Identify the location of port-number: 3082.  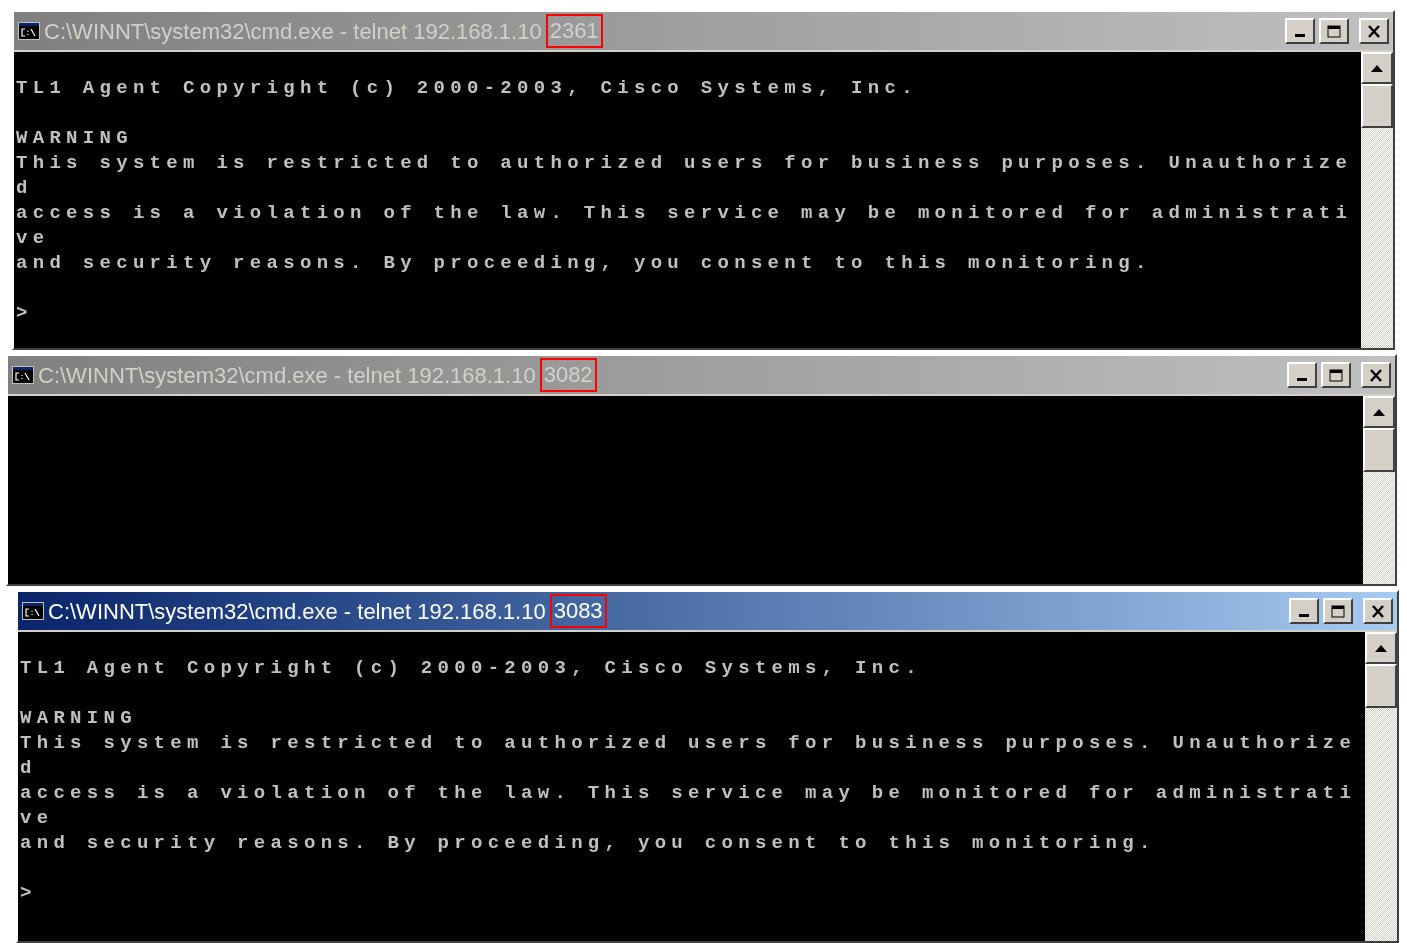
(568, 375).